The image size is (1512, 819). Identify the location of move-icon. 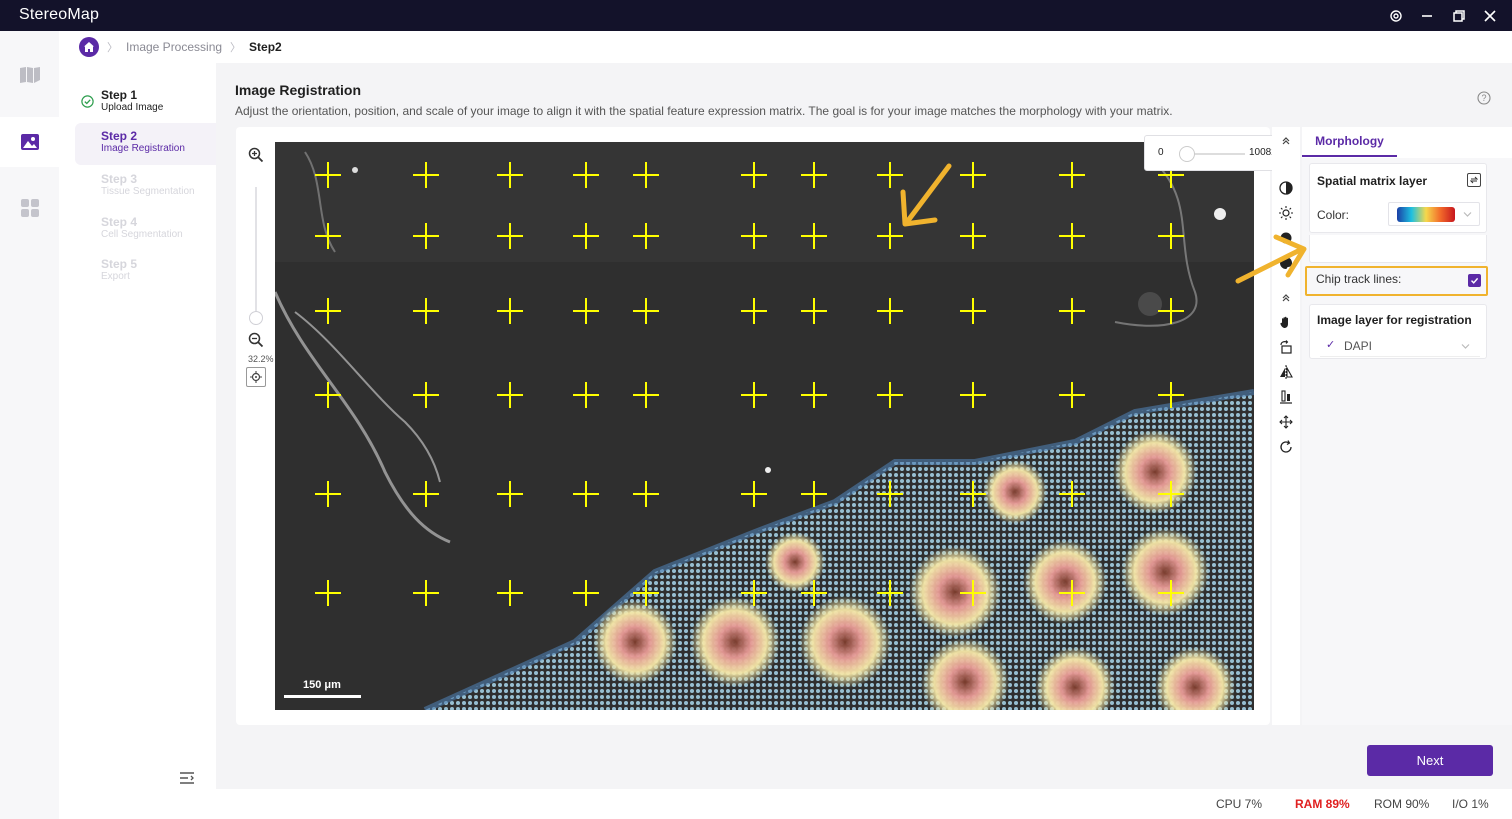
(1286, 422).